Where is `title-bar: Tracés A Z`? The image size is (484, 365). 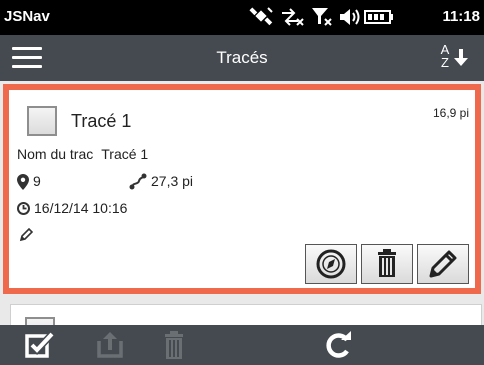 title-bar: Tracés A Z is located at coordinates (242, 58).